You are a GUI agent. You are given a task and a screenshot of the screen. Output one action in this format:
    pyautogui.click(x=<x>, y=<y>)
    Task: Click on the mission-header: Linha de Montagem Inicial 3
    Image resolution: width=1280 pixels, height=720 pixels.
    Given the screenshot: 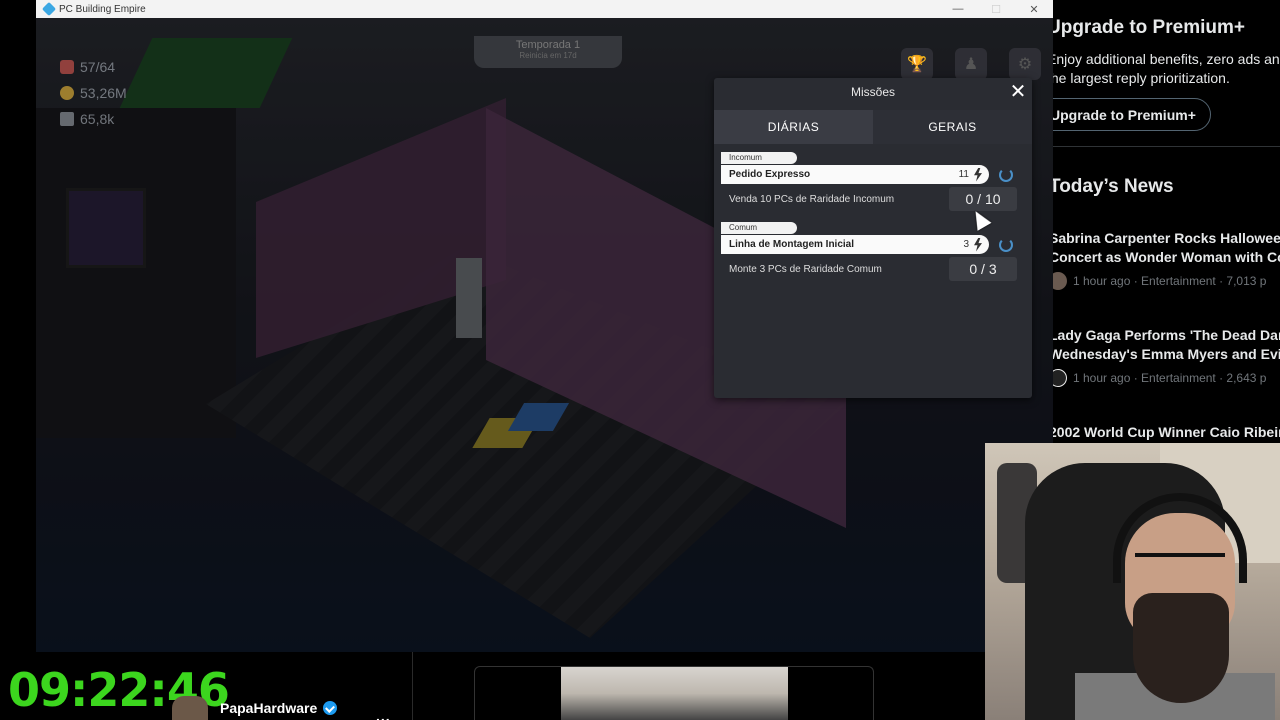 What is the action you would take?
    pyautogui.click(x=873, y=244)
    